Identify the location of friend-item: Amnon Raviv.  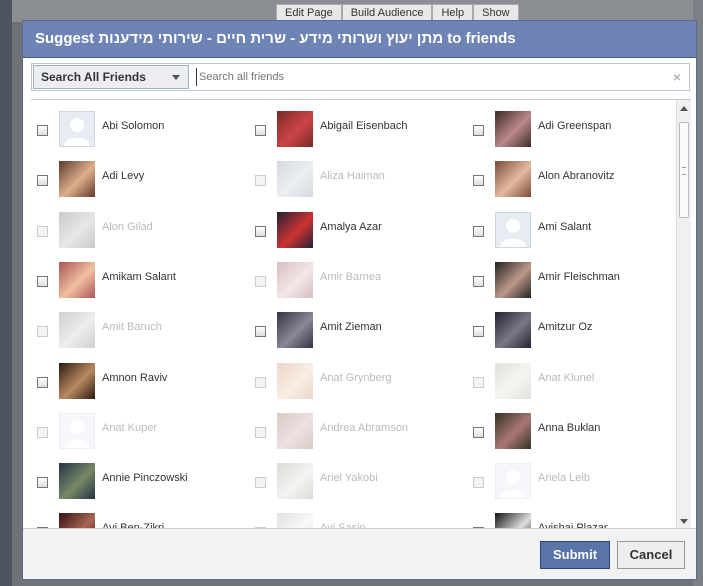
(137, 380).